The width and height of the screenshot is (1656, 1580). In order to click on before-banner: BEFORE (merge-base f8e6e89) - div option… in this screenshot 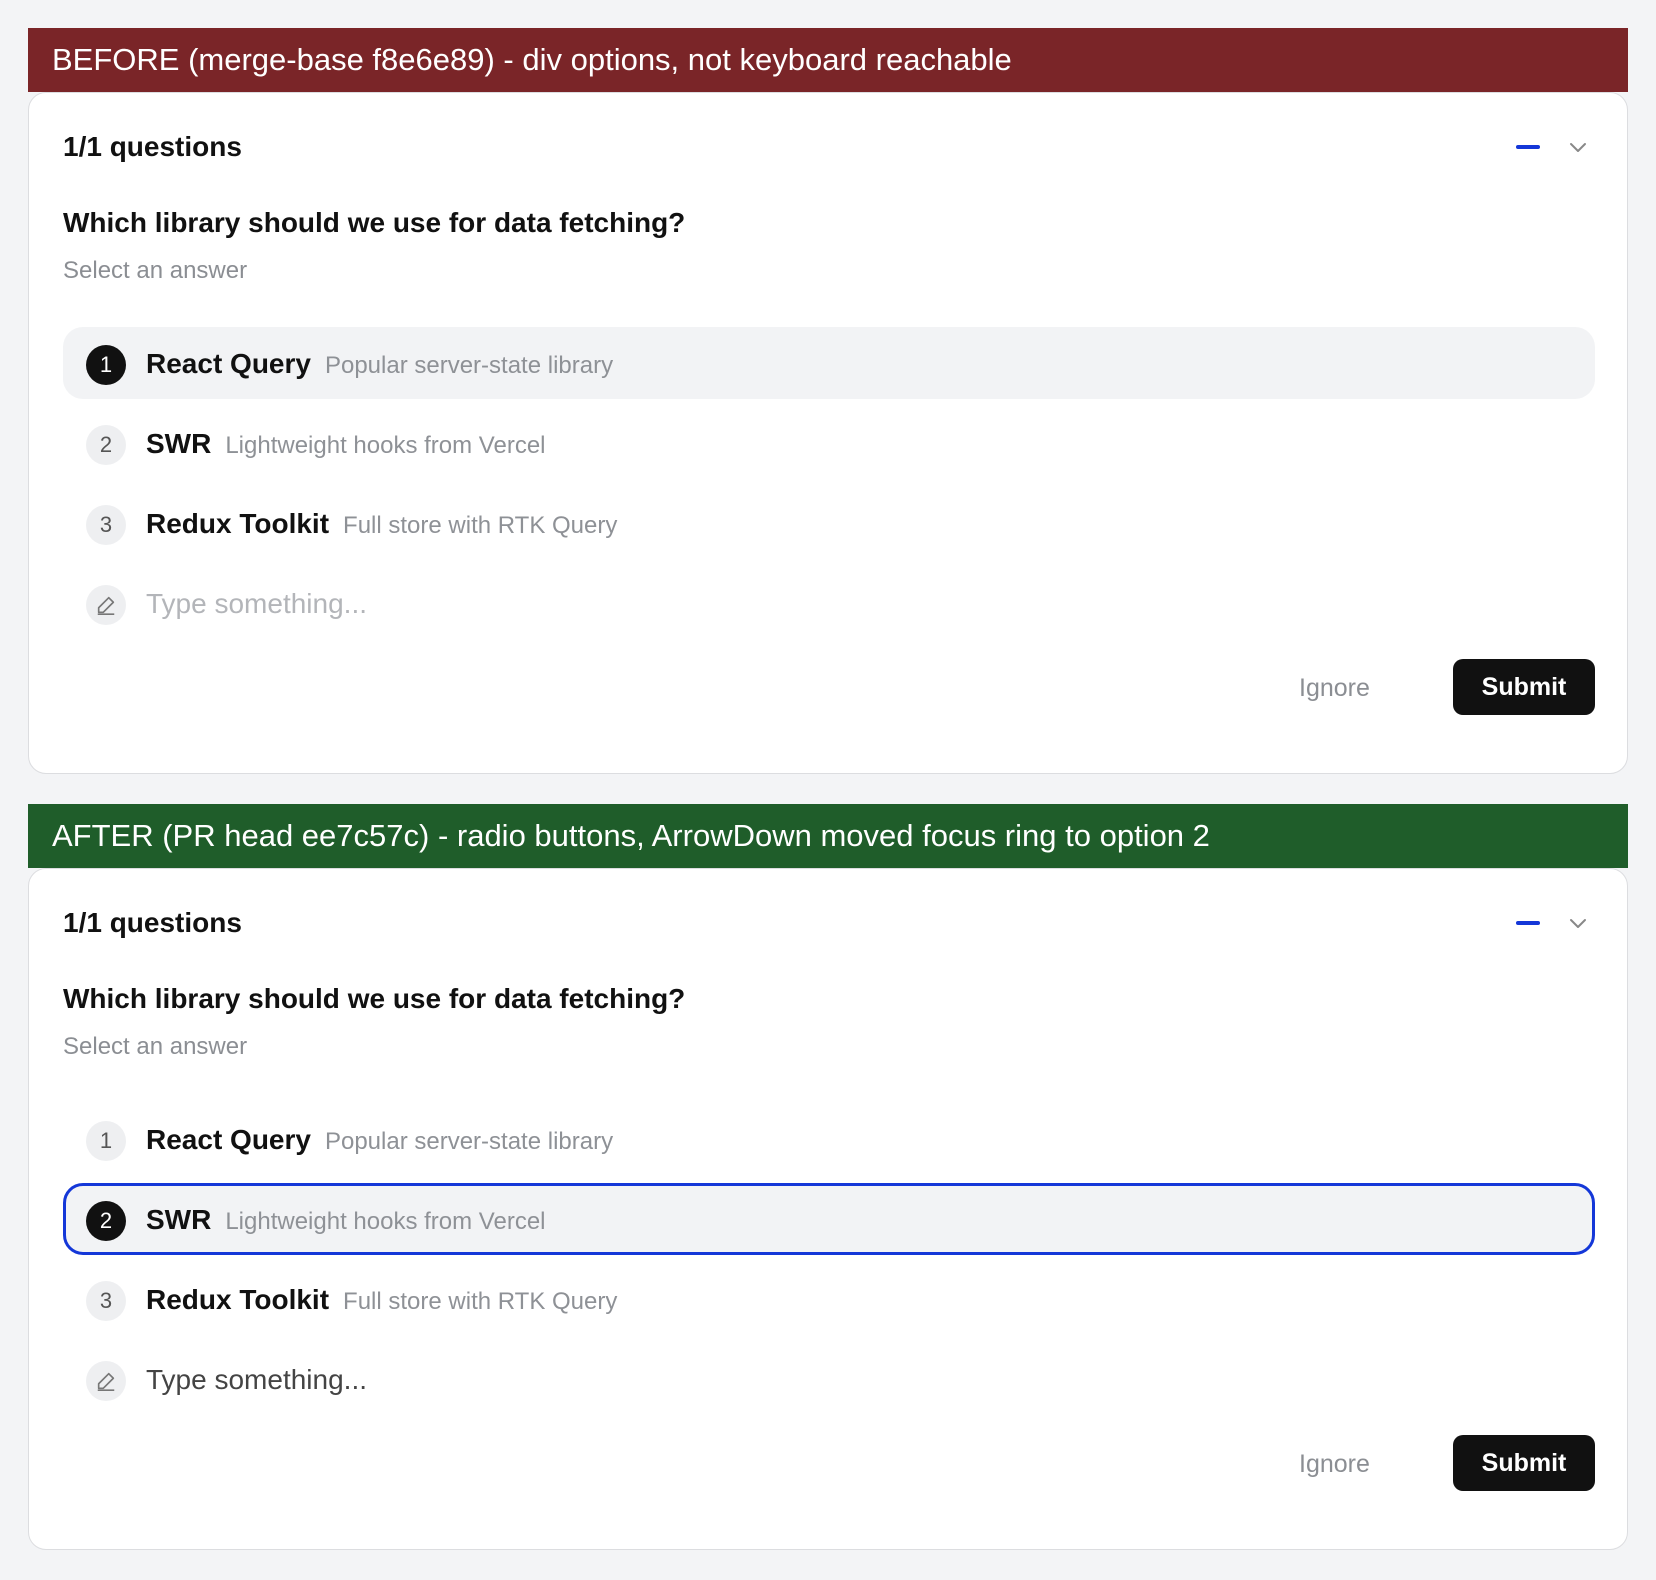, I will do `click(828, 60)`.